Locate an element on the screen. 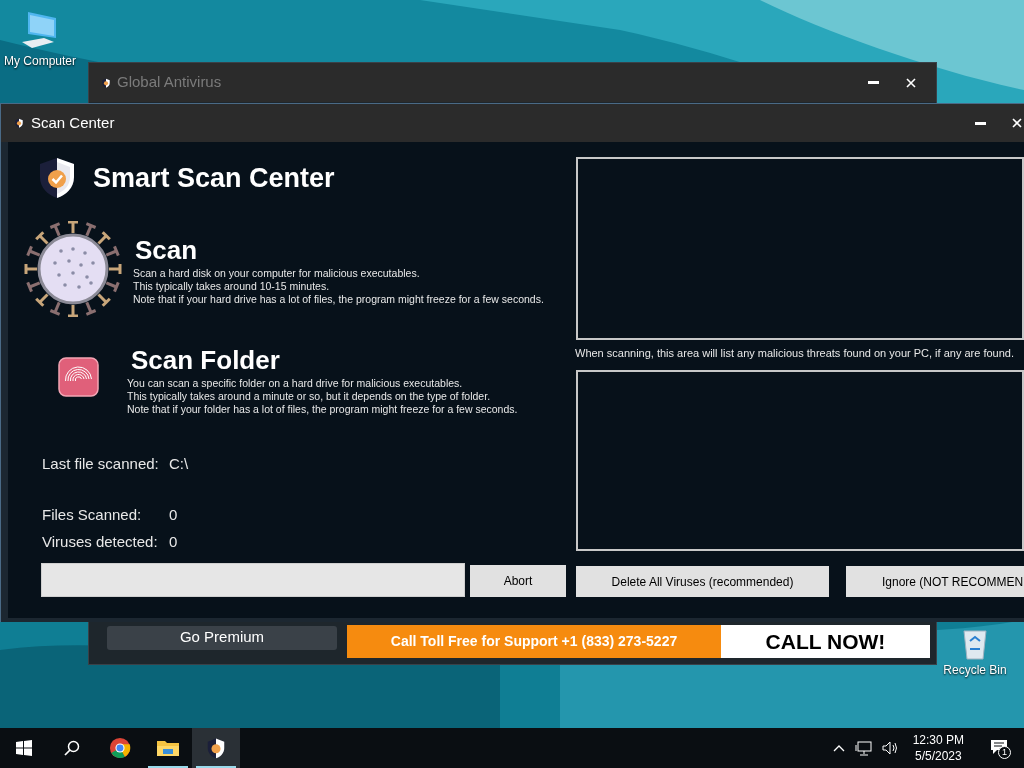  description-line: This typically takes around 10-15 minutes. is located at coordinates (232, 286).